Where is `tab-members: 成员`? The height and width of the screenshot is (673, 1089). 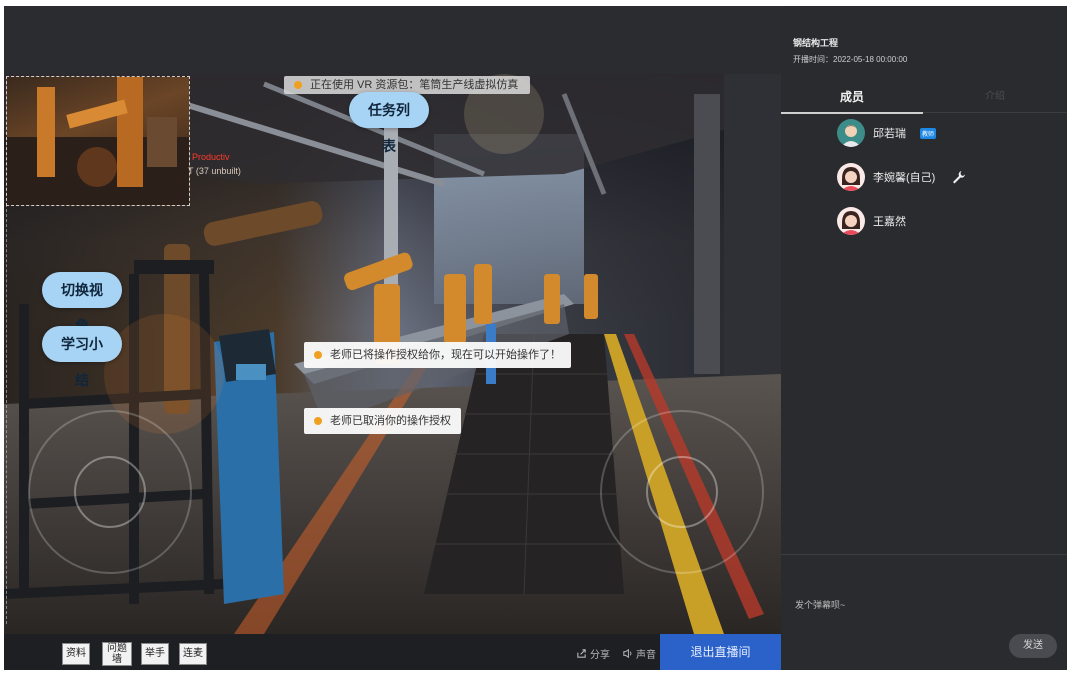
tab-members: 成员 is located at coordinates (852, 100).